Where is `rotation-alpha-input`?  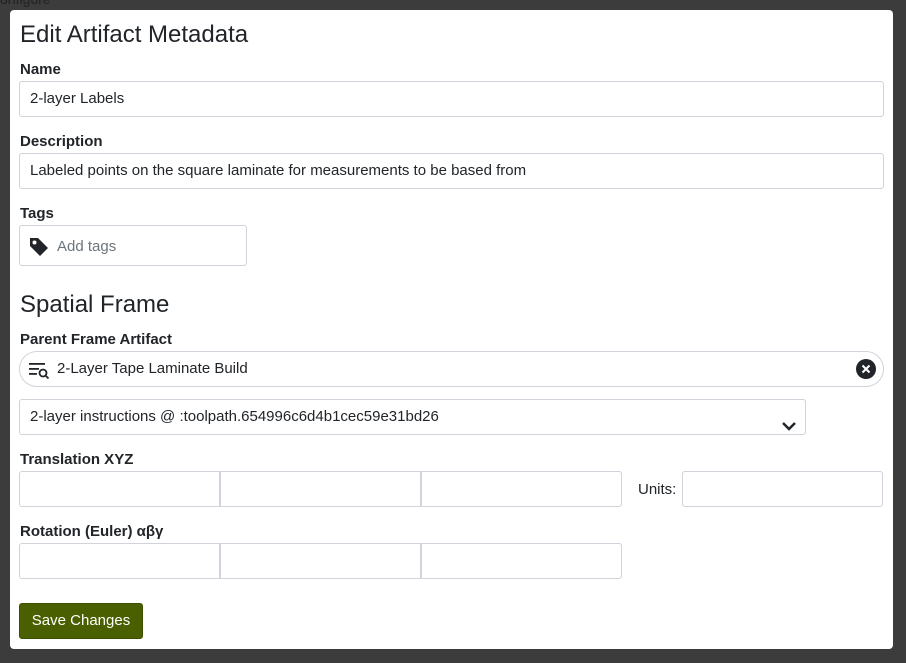
rotation-alpha-input is located at coordinates (119, 561).